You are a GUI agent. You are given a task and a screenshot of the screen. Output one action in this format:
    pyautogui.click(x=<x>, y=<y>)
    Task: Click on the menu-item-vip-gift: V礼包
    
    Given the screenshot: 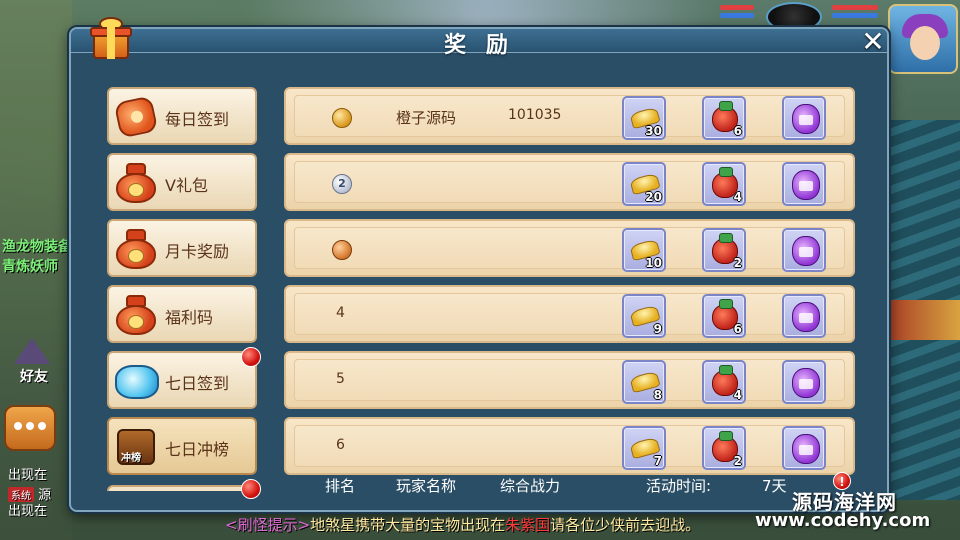 What is the action you would take?
    pyautogui.click(x=182, y=182)
    